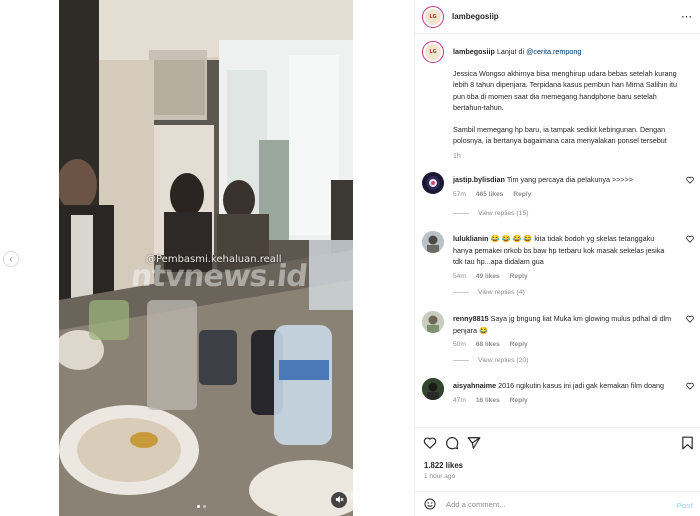 The width and height of the screenshot is (700, 516). I want to click on comment-username: renny8815, so click(471, 318).